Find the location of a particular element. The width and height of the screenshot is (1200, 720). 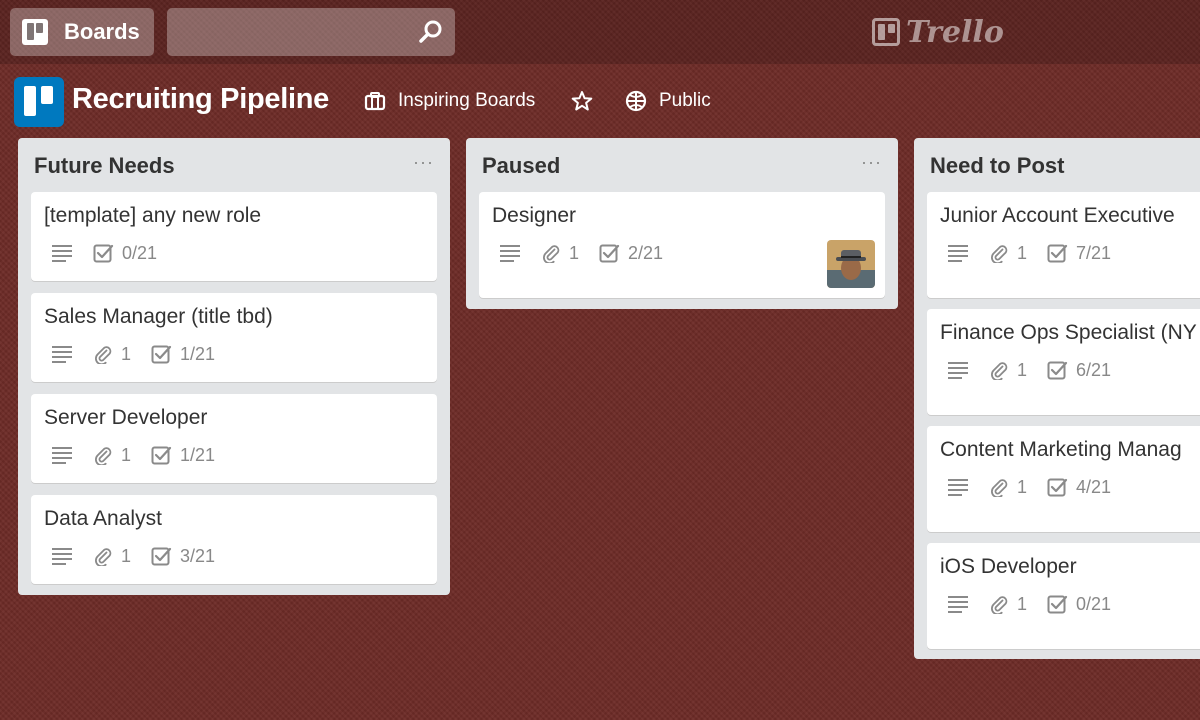

list-card: Junior Account Executive 1 7/21 is located at coordinates (1063, 245).